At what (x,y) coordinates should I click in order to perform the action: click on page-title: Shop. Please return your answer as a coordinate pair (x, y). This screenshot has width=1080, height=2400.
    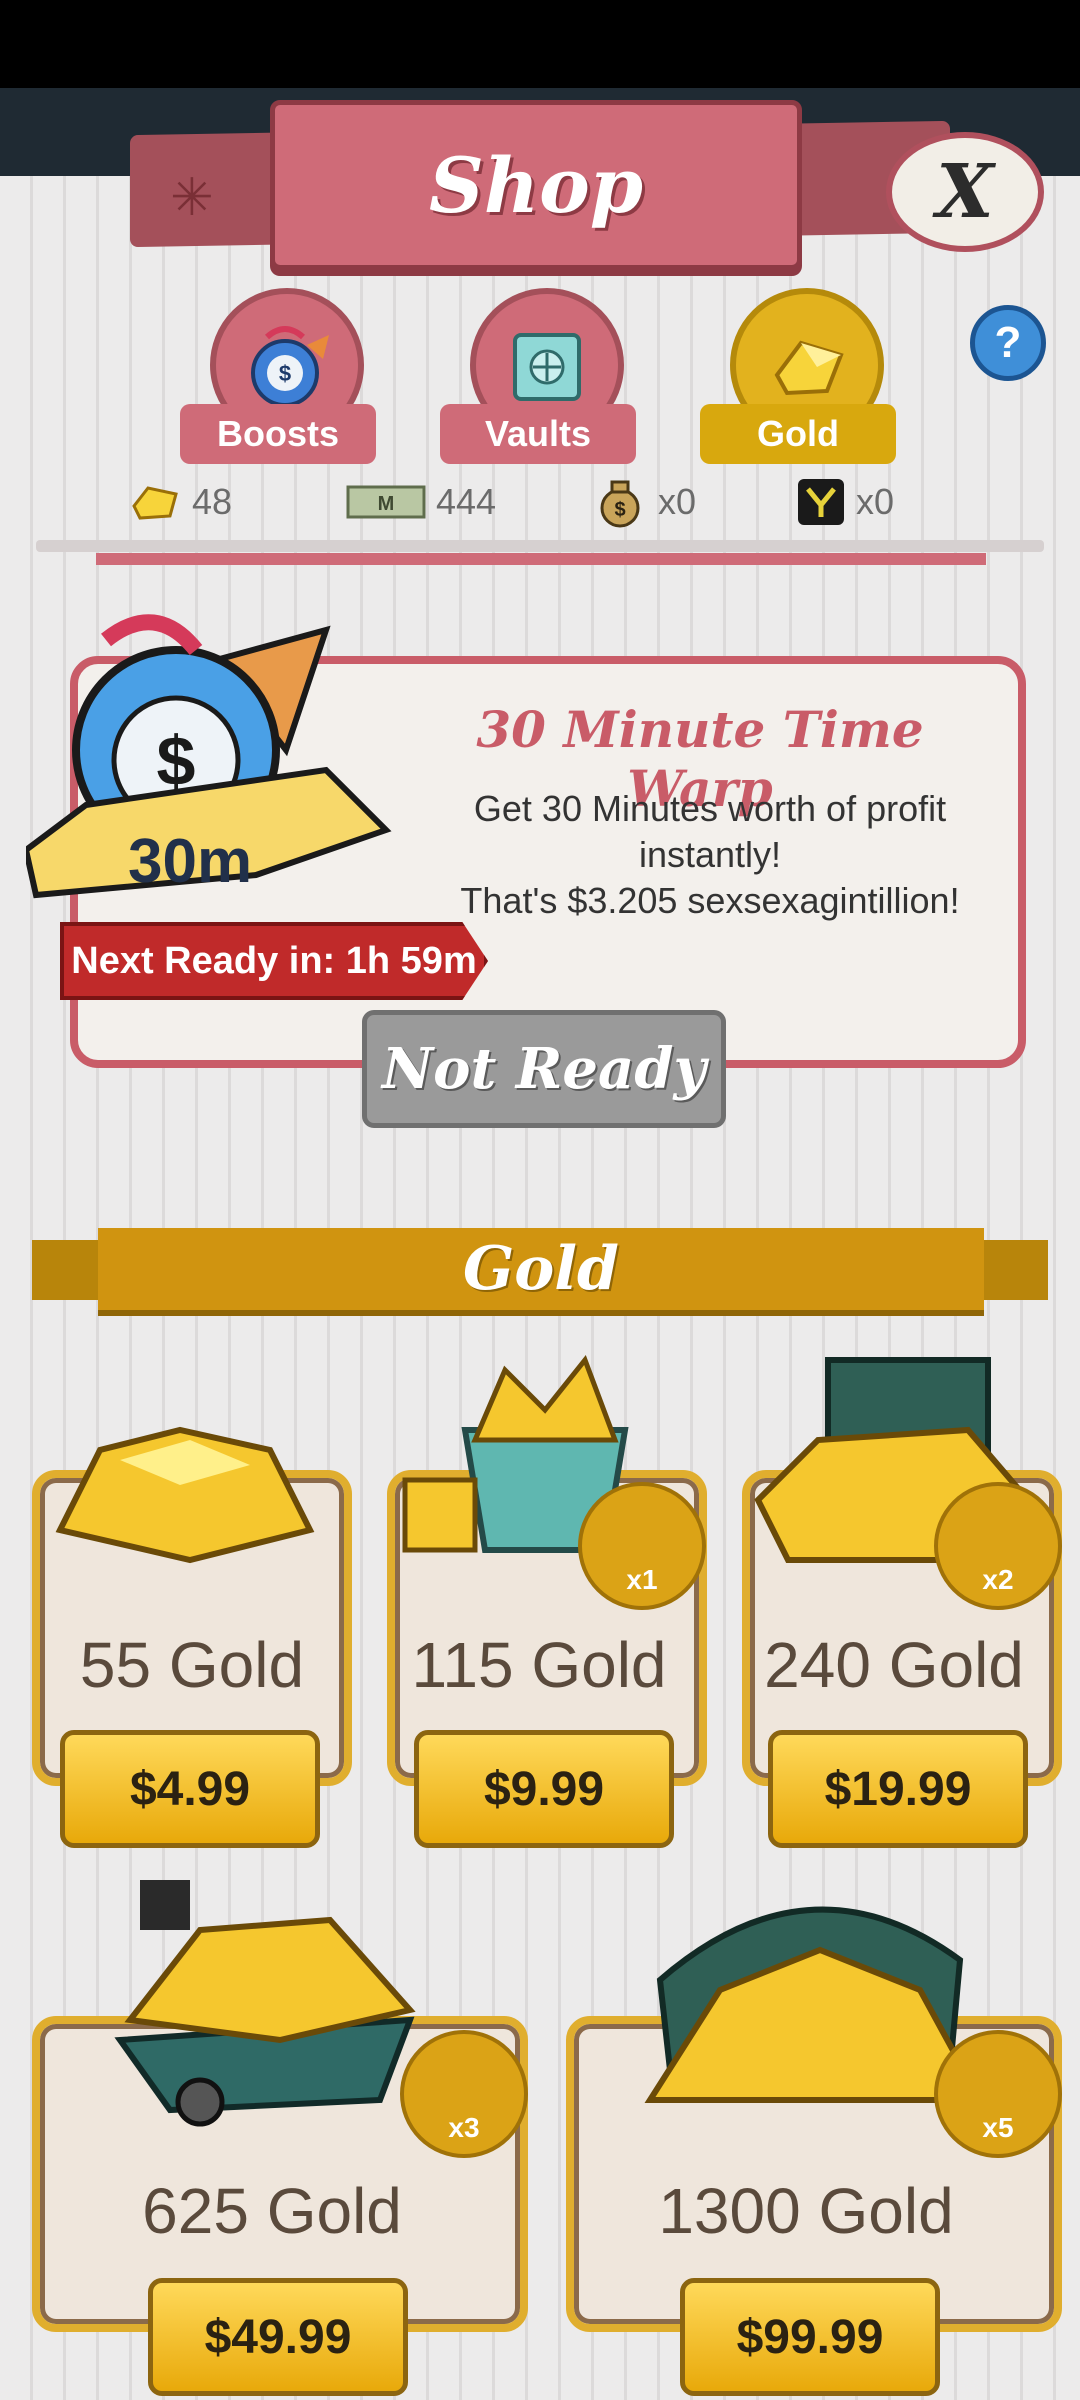
    Looking at the image, I should click on (536, 185).